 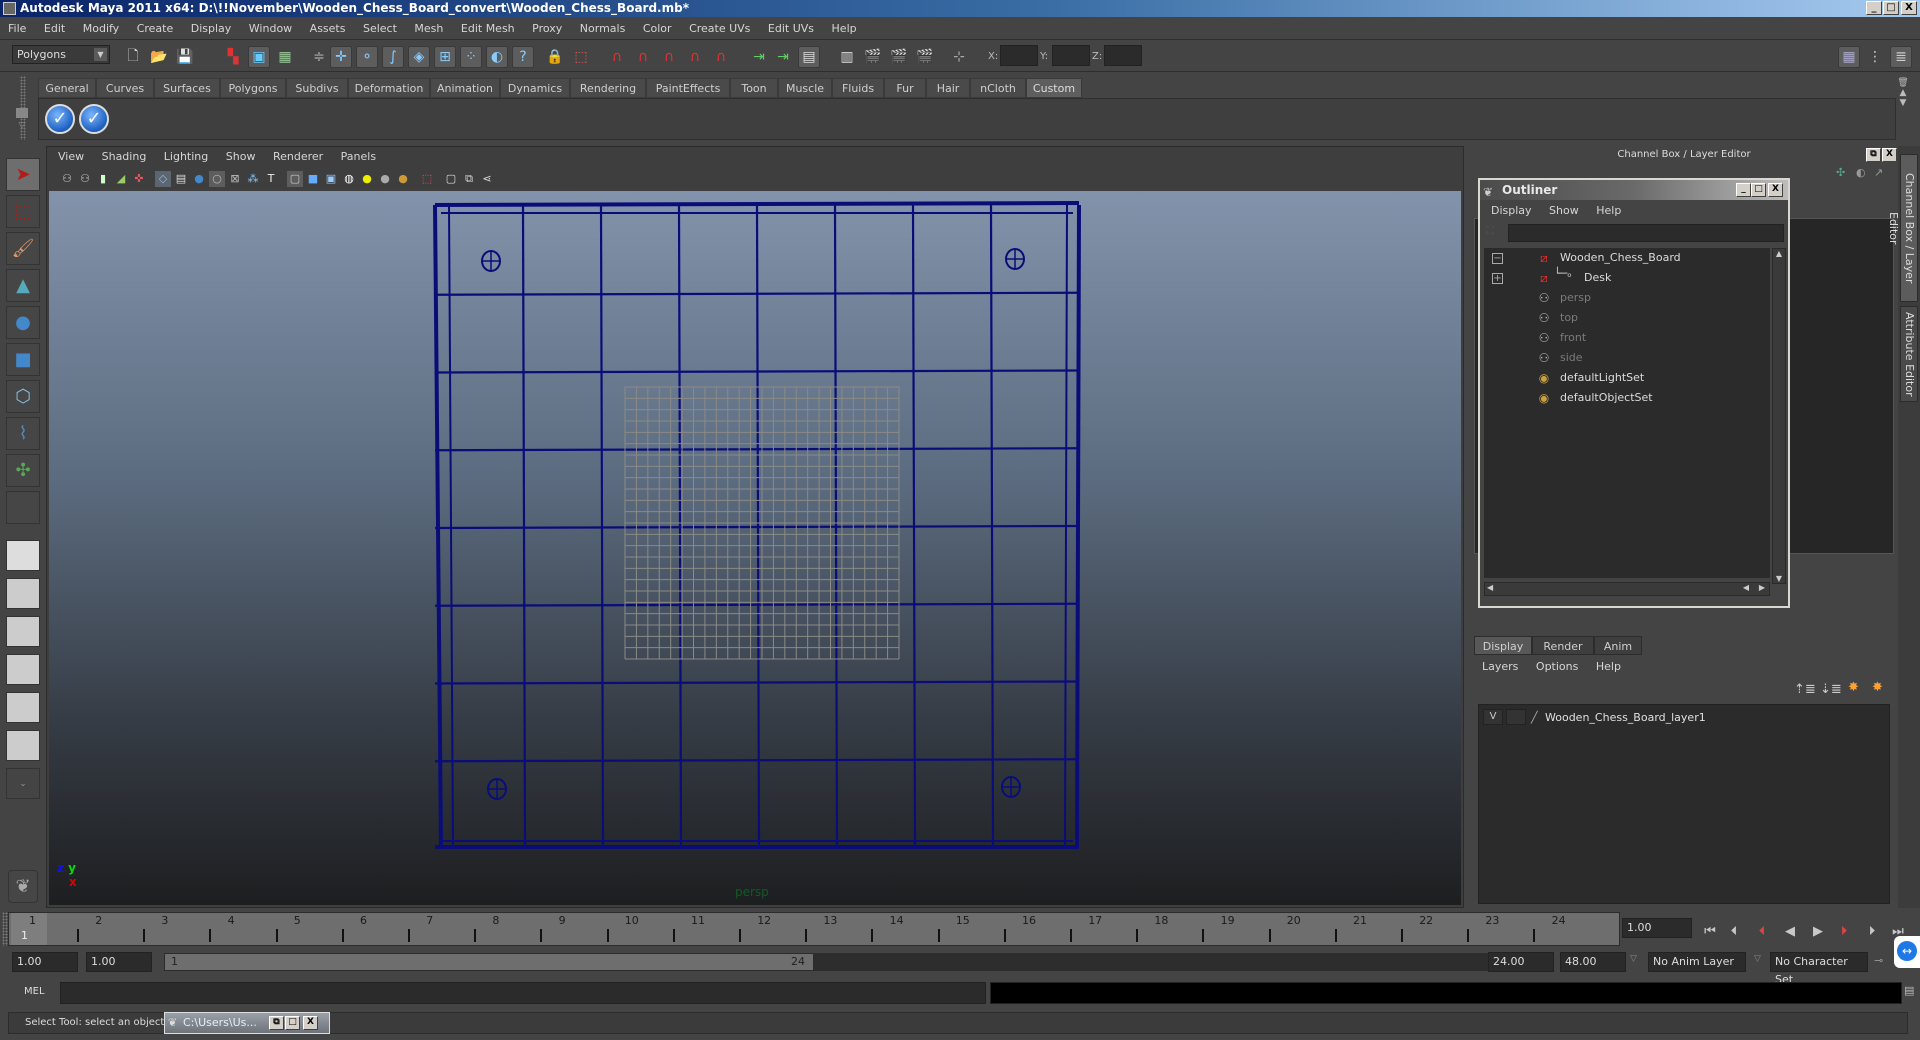 I want to click on single-pane-layout-icon, so click(x=23, y=555).